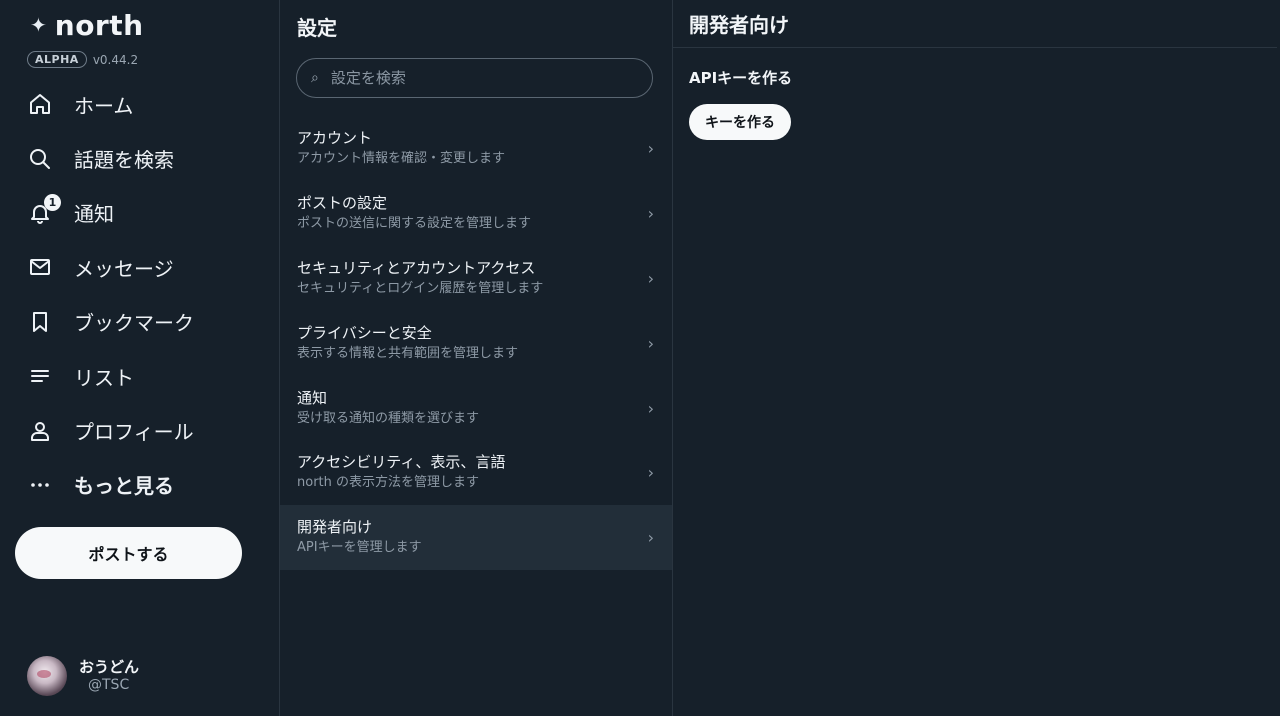  What do you see at coordinates (359, 548) in the screenshot?
I see `settings-item-subtitle: APIキーを管理します` at bounding box center [359, 548].